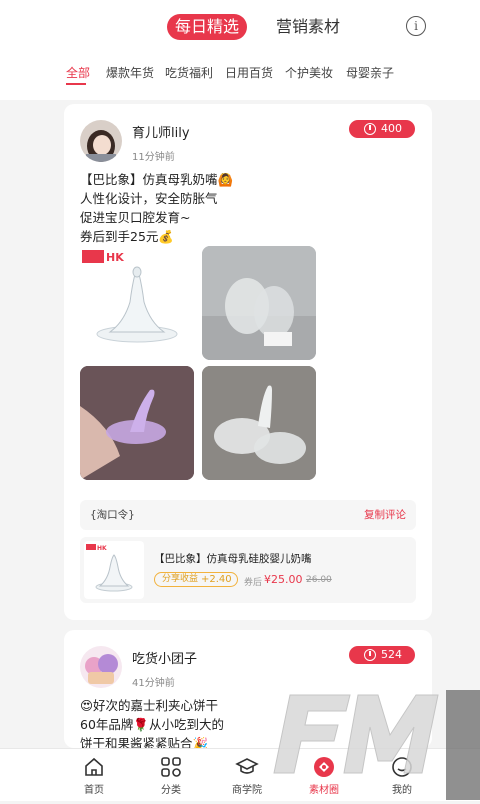  What do you see at coordinates (94, 790) in the screenshot?
I see `nav-home-label: 首页` at bounding box center [94, 790].